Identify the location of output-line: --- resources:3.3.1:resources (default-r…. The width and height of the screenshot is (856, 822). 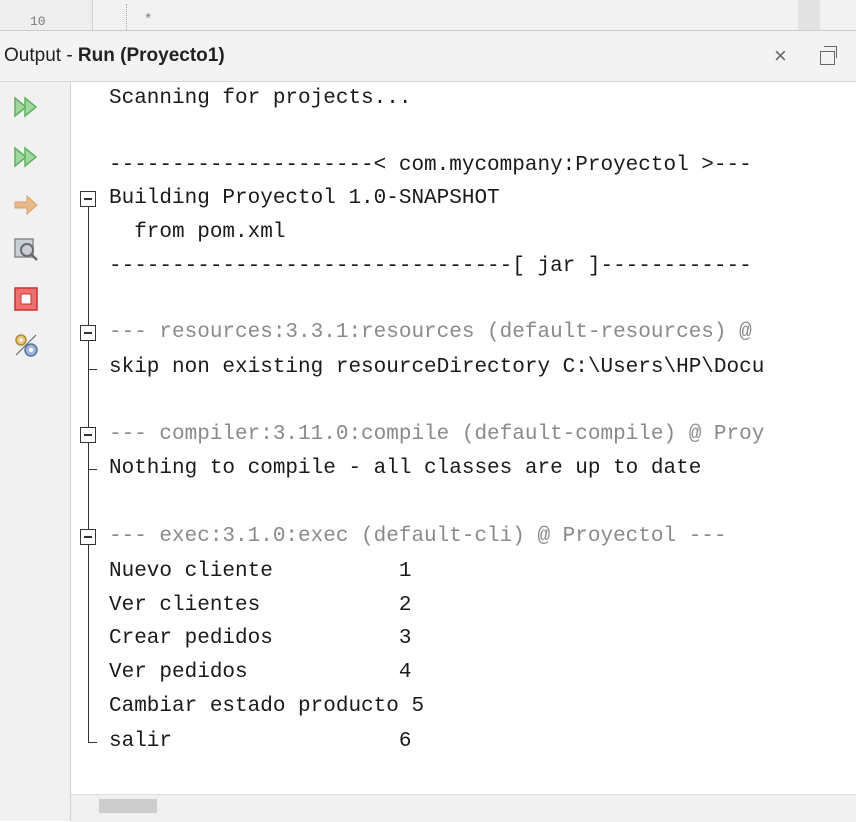
(430, 332).